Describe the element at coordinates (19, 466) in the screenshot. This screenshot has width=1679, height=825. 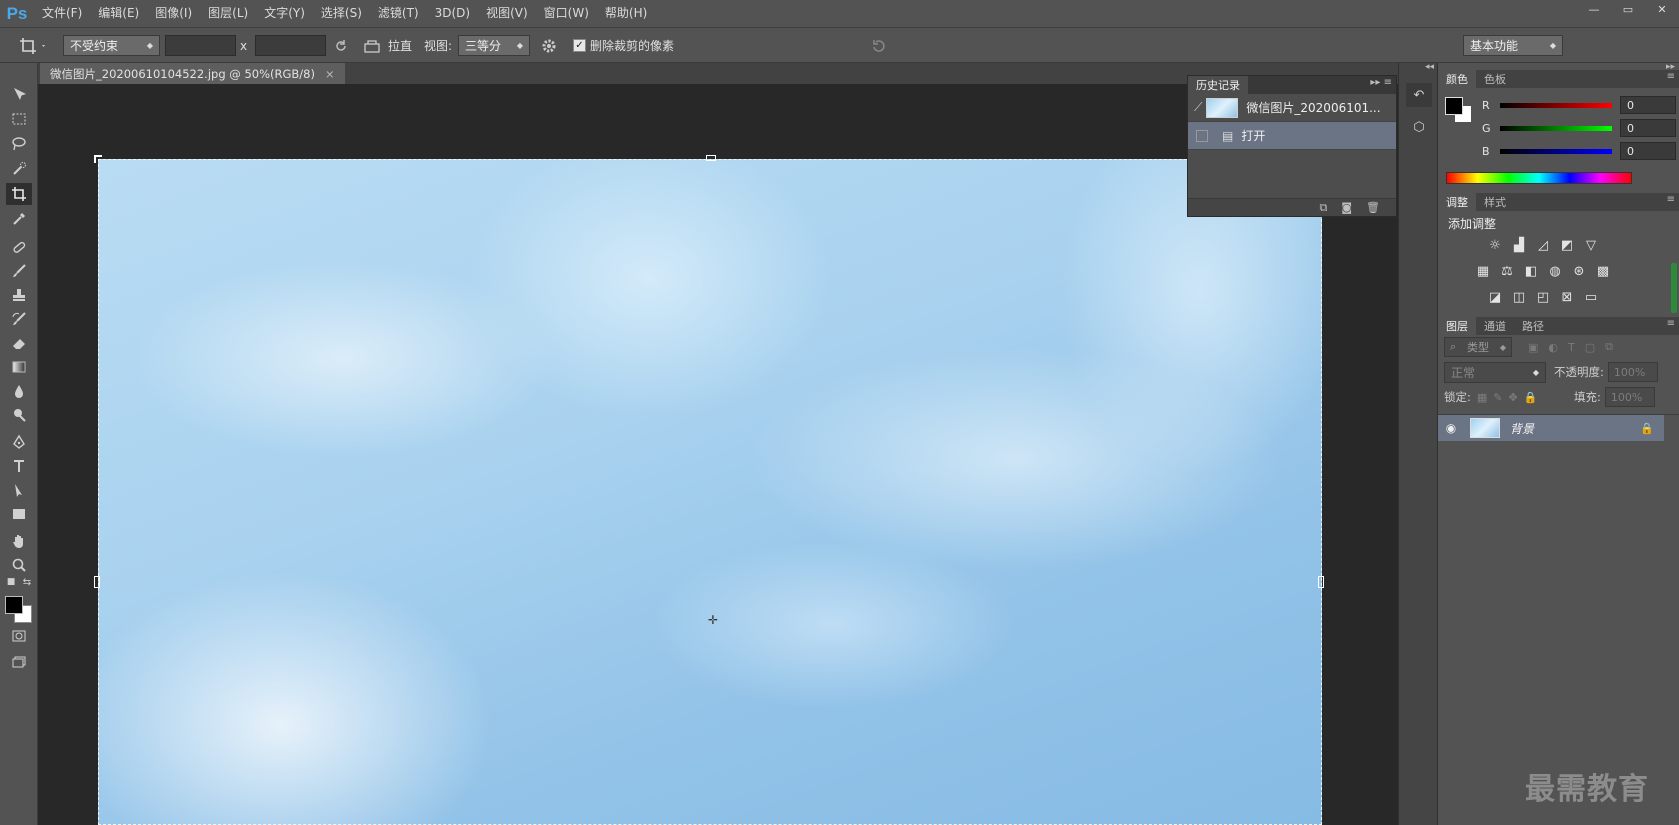
I see `type-tool-icon` at that location.